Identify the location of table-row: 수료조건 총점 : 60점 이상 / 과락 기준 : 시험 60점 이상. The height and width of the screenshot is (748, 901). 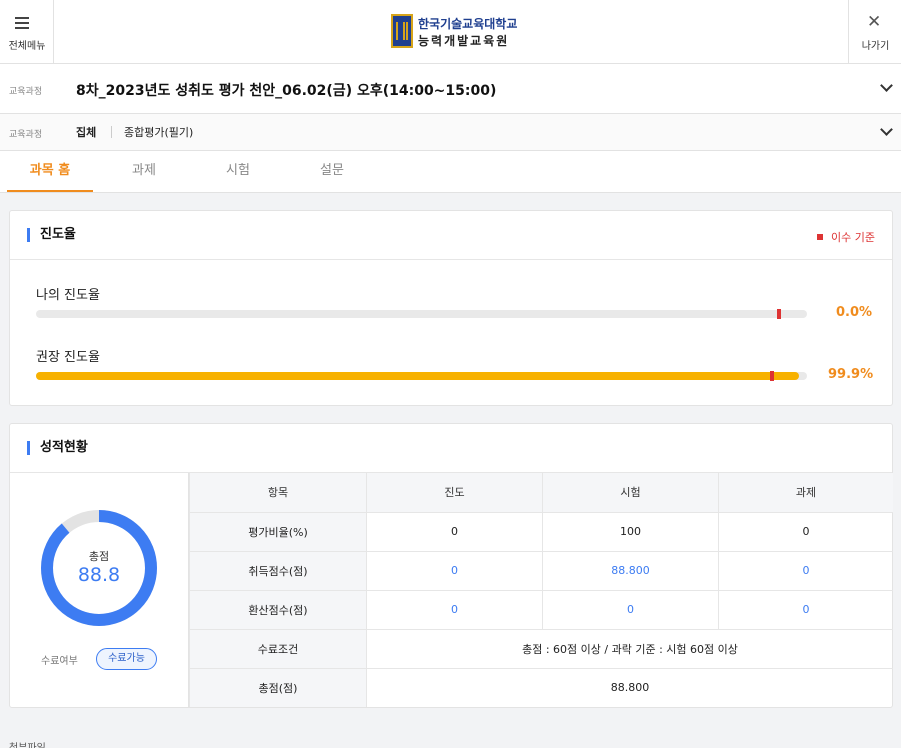
(541, 648).